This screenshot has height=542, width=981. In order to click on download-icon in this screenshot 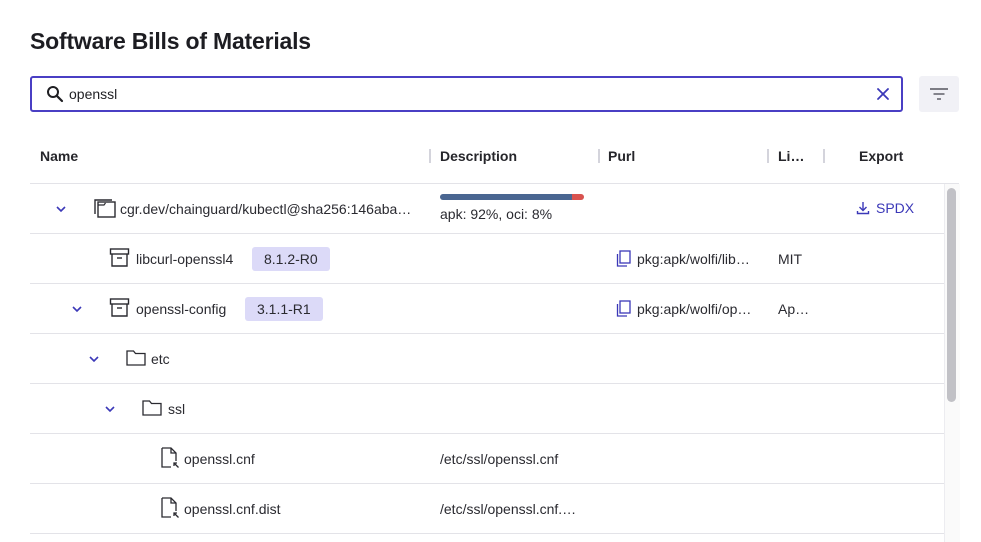, I will do `click(863, 208)`.